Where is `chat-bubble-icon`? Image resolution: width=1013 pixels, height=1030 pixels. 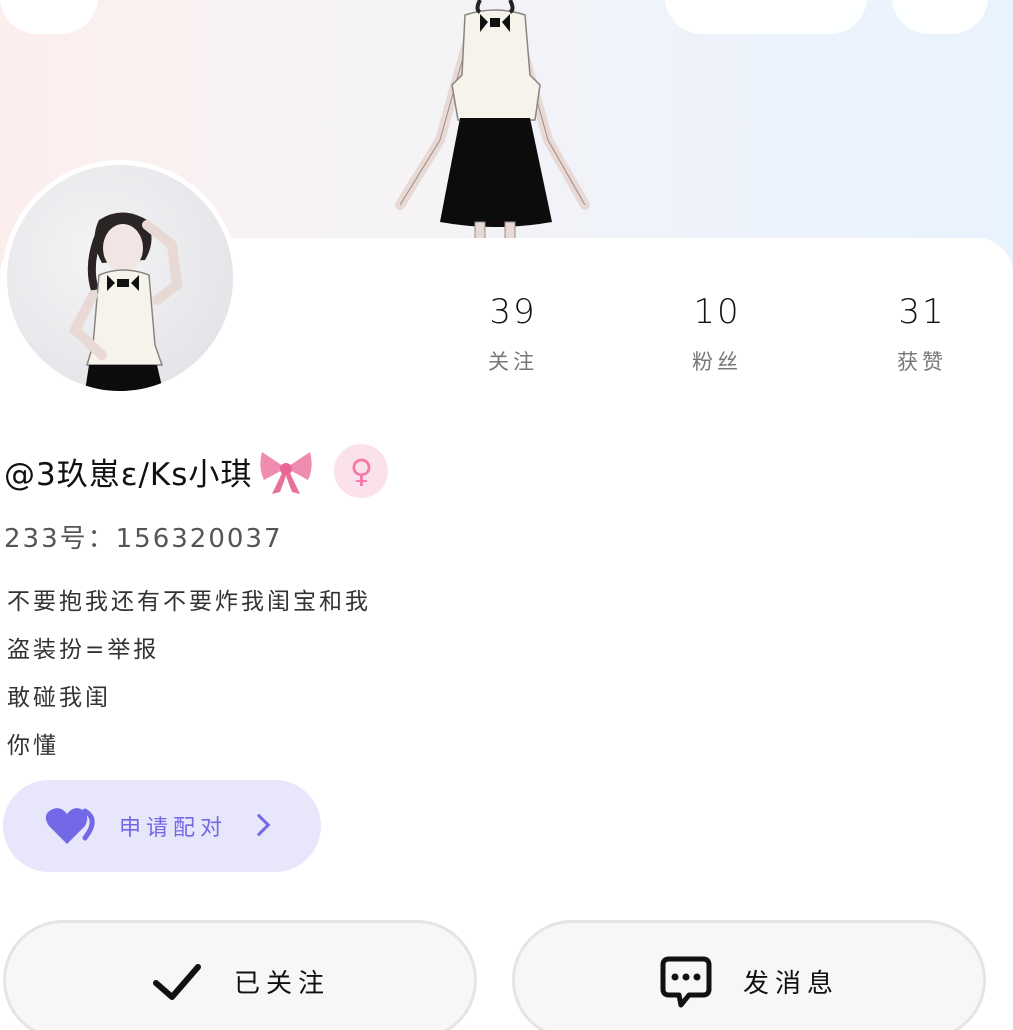
chat-bubble-icon is located at coordinates (686, 982).